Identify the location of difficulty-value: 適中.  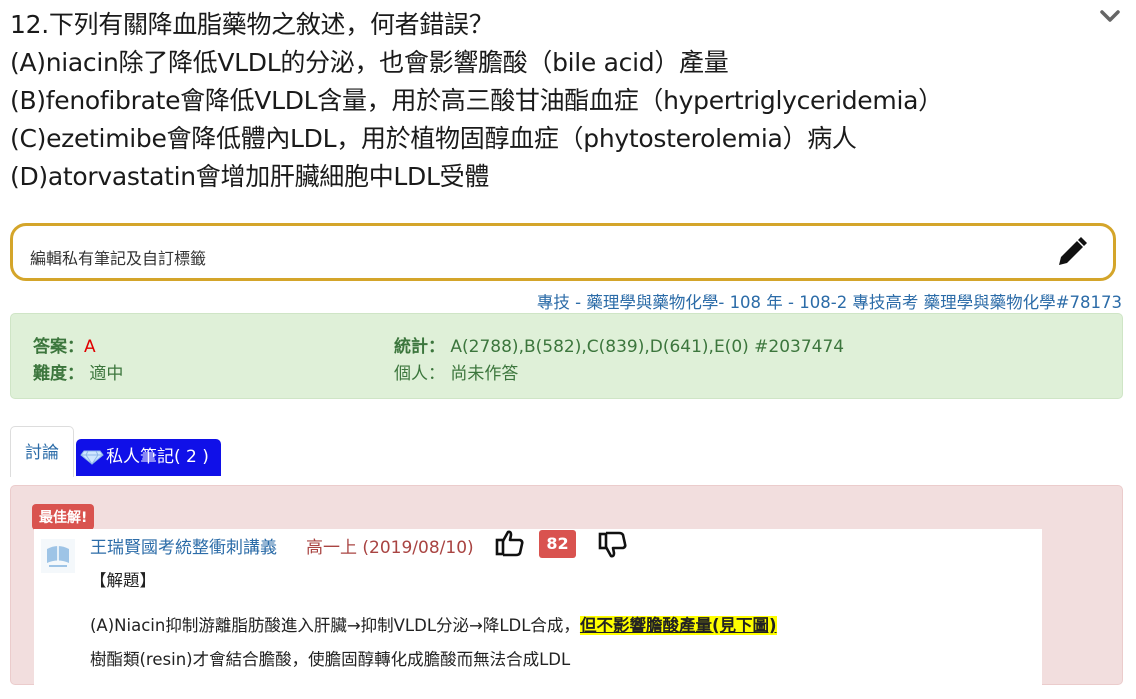
(106, 374).